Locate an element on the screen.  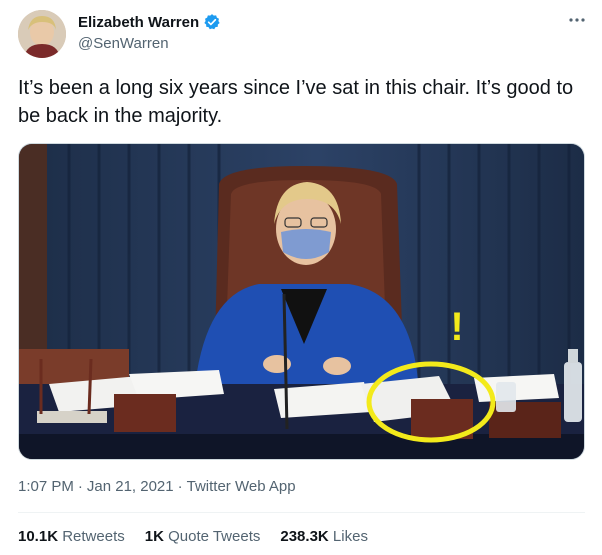
tweet-source-app: Twitter Web App is located at coordinates (241, 486).